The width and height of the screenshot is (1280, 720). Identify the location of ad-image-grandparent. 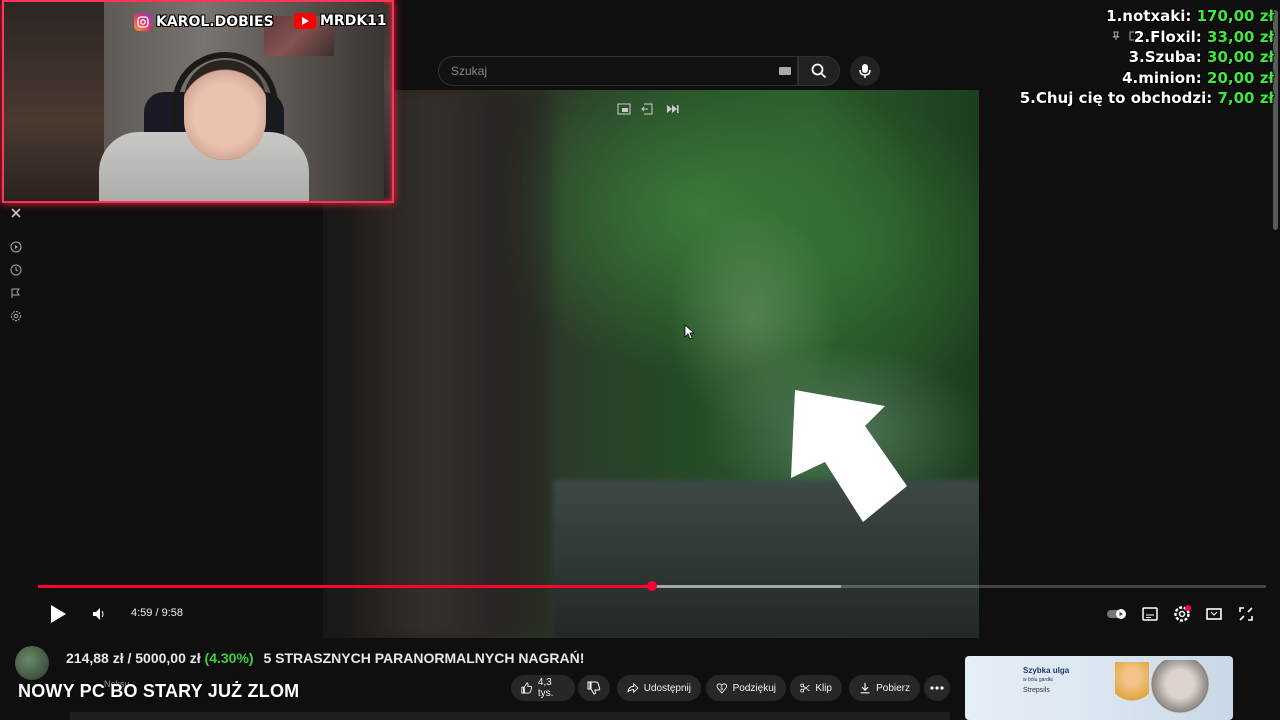
(1180, 690).